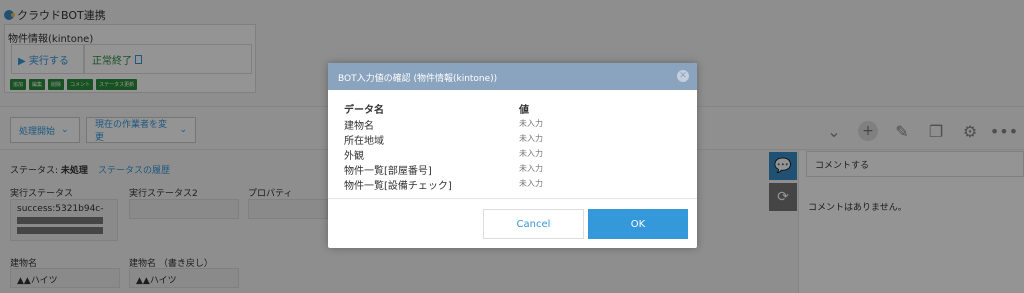 The image size is (1024, 293). What do you see at coordinates (512, 76) in the screenshot?
I see `dialog-header: BOT入力値の確認 (物件情報(kintone)) ✕` at bounding box center [512, 76].